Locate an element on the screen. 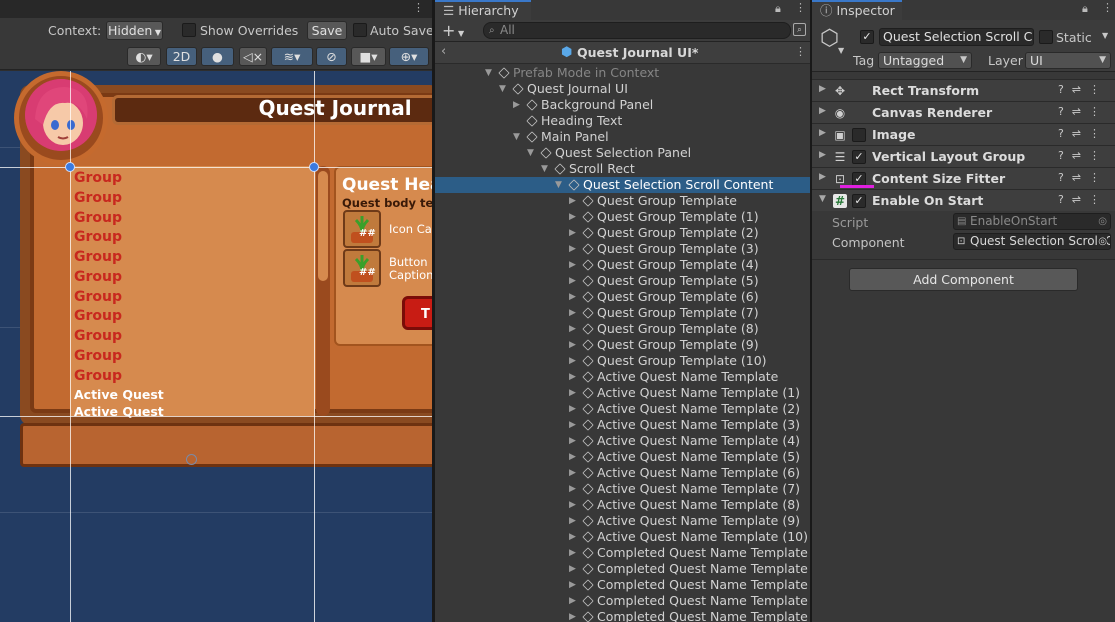 This screenshot has height=622, width=1115. scrollbar-thumb is located at coordinates (323, 226).